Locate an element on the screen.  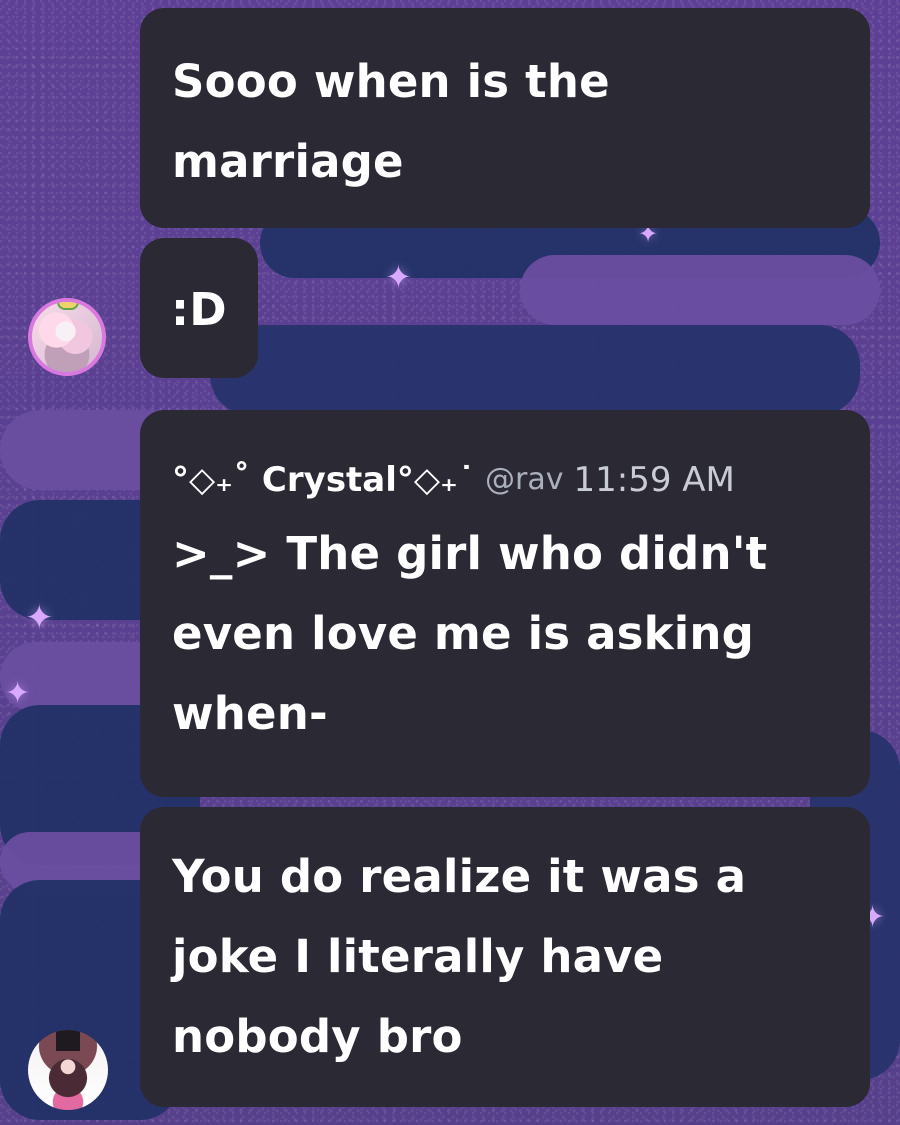
message-timestamp: 11:59 AM is located at coordinates (654, 480).